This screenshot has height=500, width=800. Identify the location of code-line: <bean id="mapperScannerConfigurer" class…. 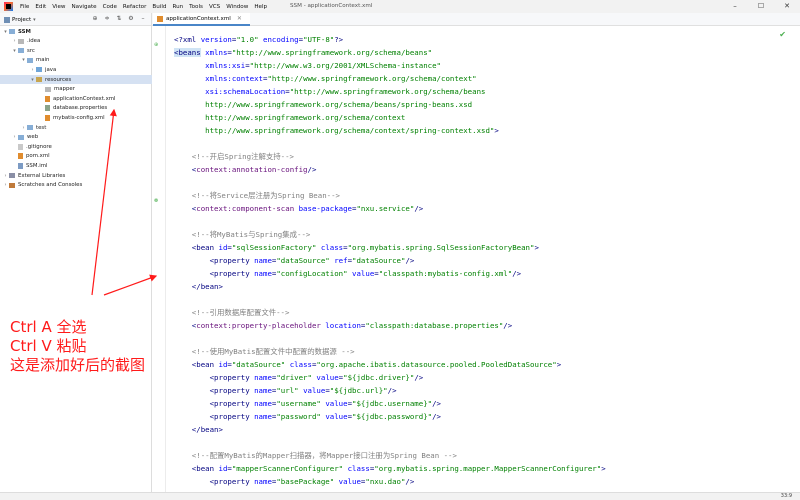
(390, 468).